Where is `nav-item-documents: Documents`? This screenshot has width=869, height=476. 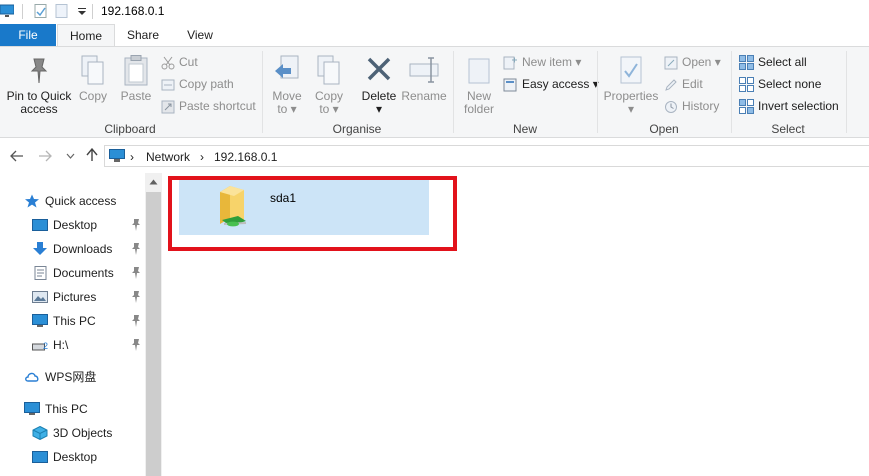 nav-item-documents: Documents is located at coordinates (72, 273).